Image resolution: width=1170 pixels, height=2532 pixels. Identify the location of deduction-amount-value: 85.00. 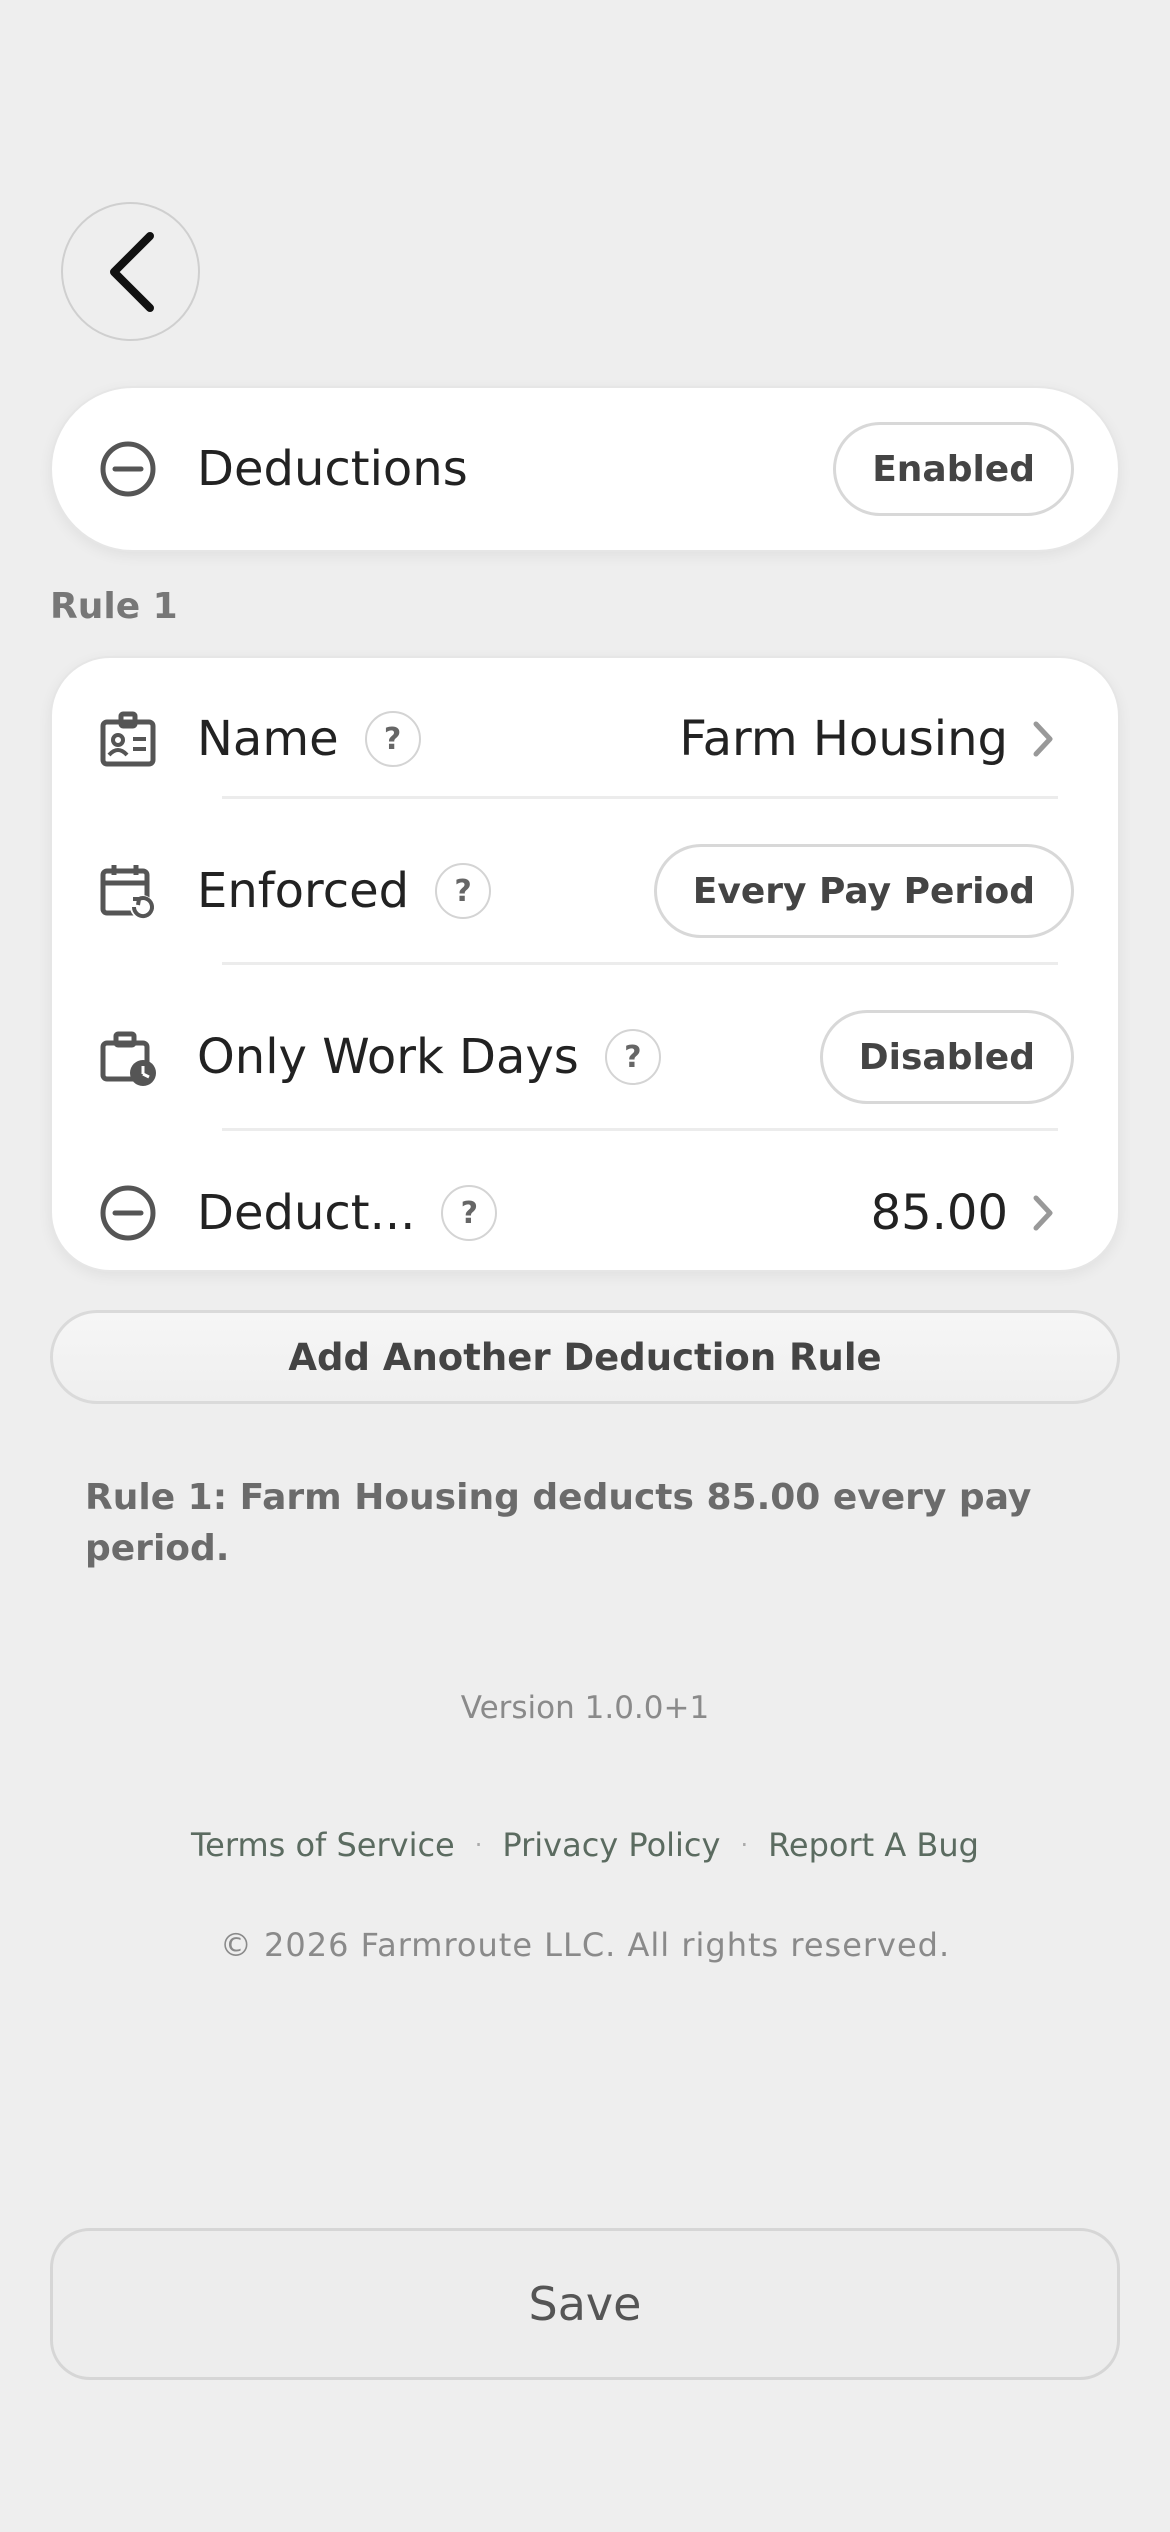
(939, 1213).